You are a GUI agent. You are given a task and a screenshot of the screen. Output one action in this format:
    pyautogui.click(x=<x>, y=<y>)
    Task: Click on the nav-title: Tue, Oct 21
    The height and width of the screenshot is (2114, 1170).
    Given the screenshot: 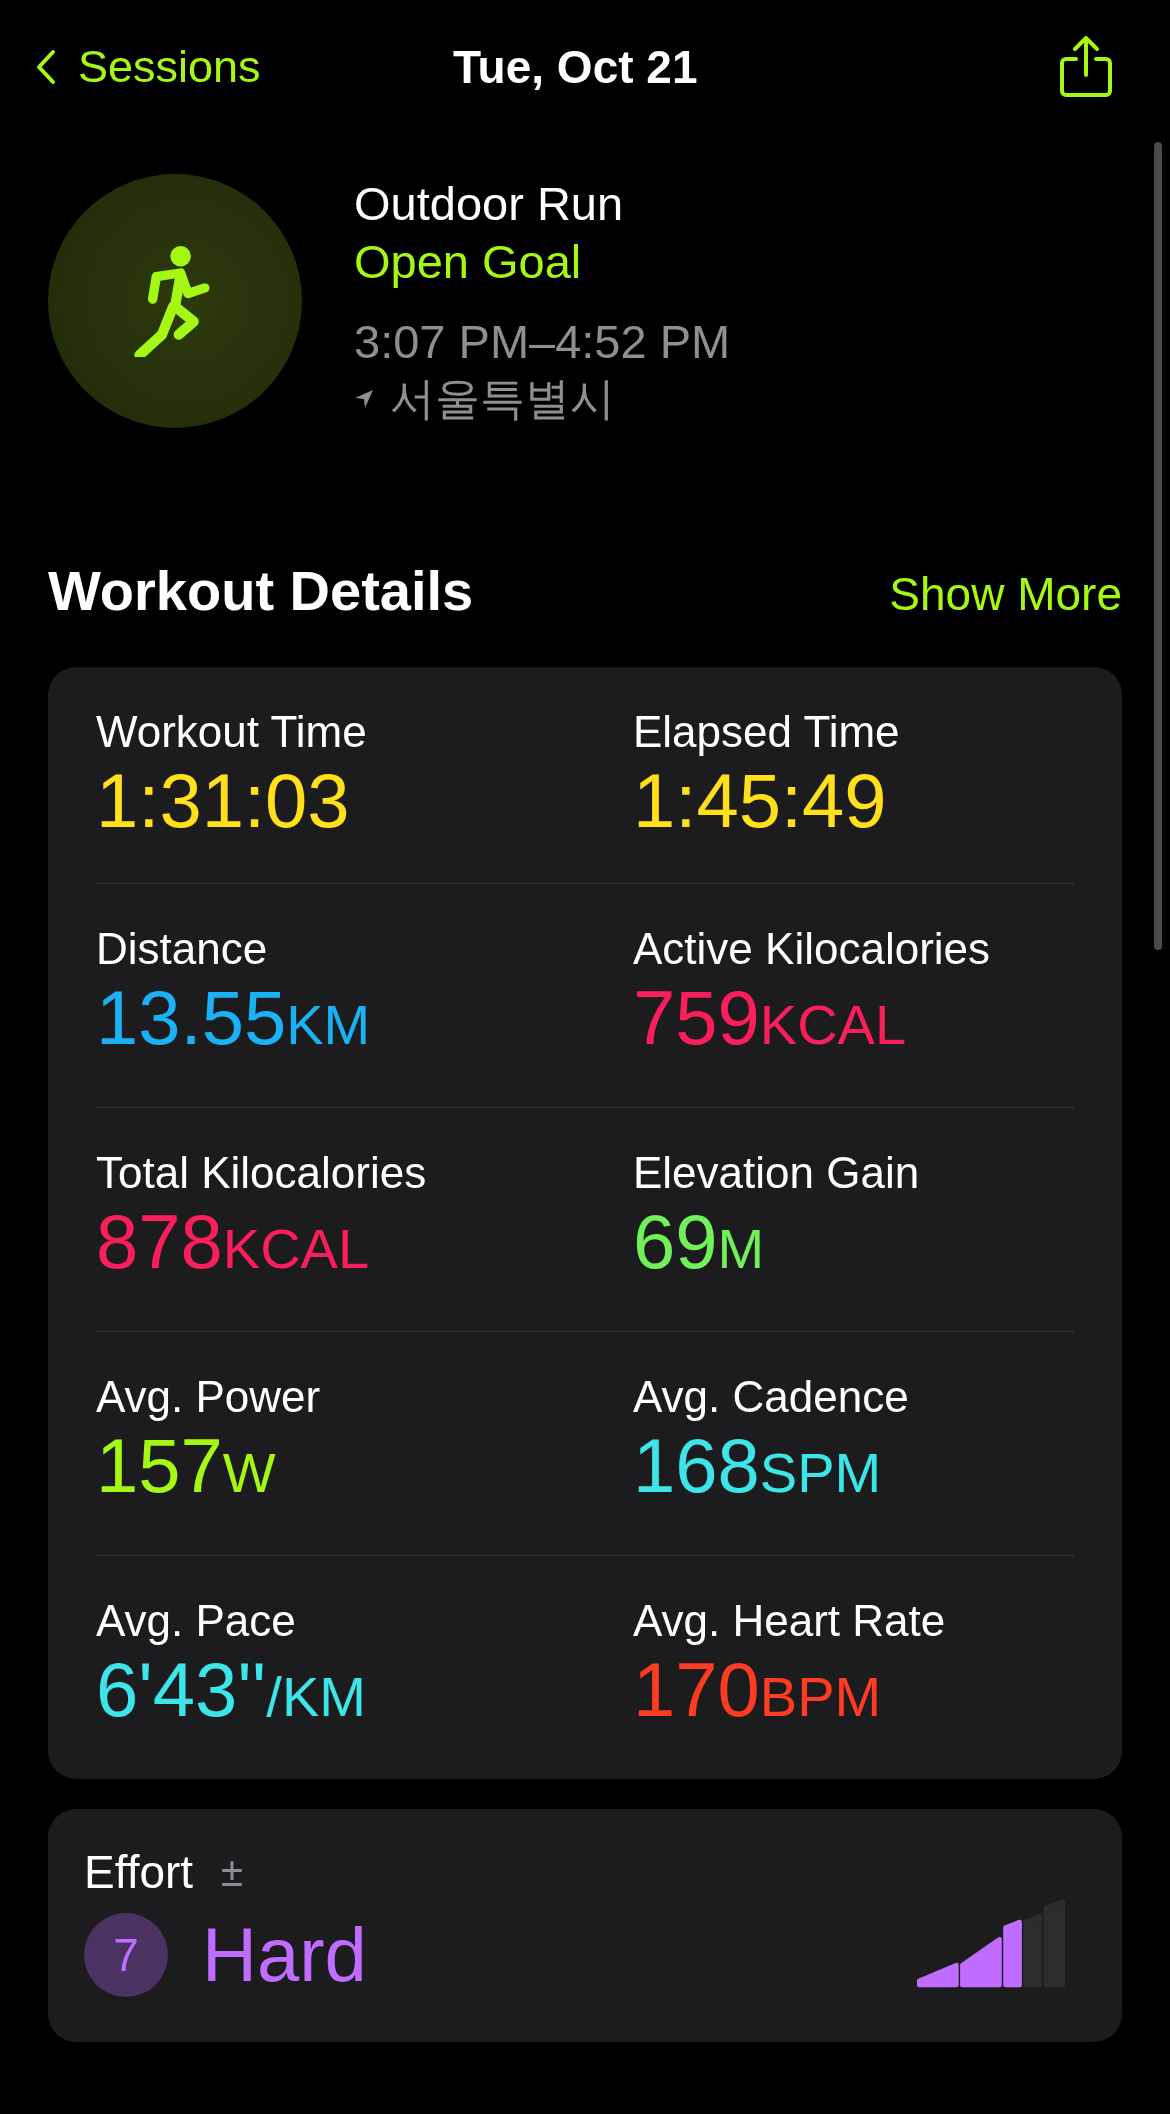 What is the action you would take?
    pyautogui.click(x=575, y=67)
    